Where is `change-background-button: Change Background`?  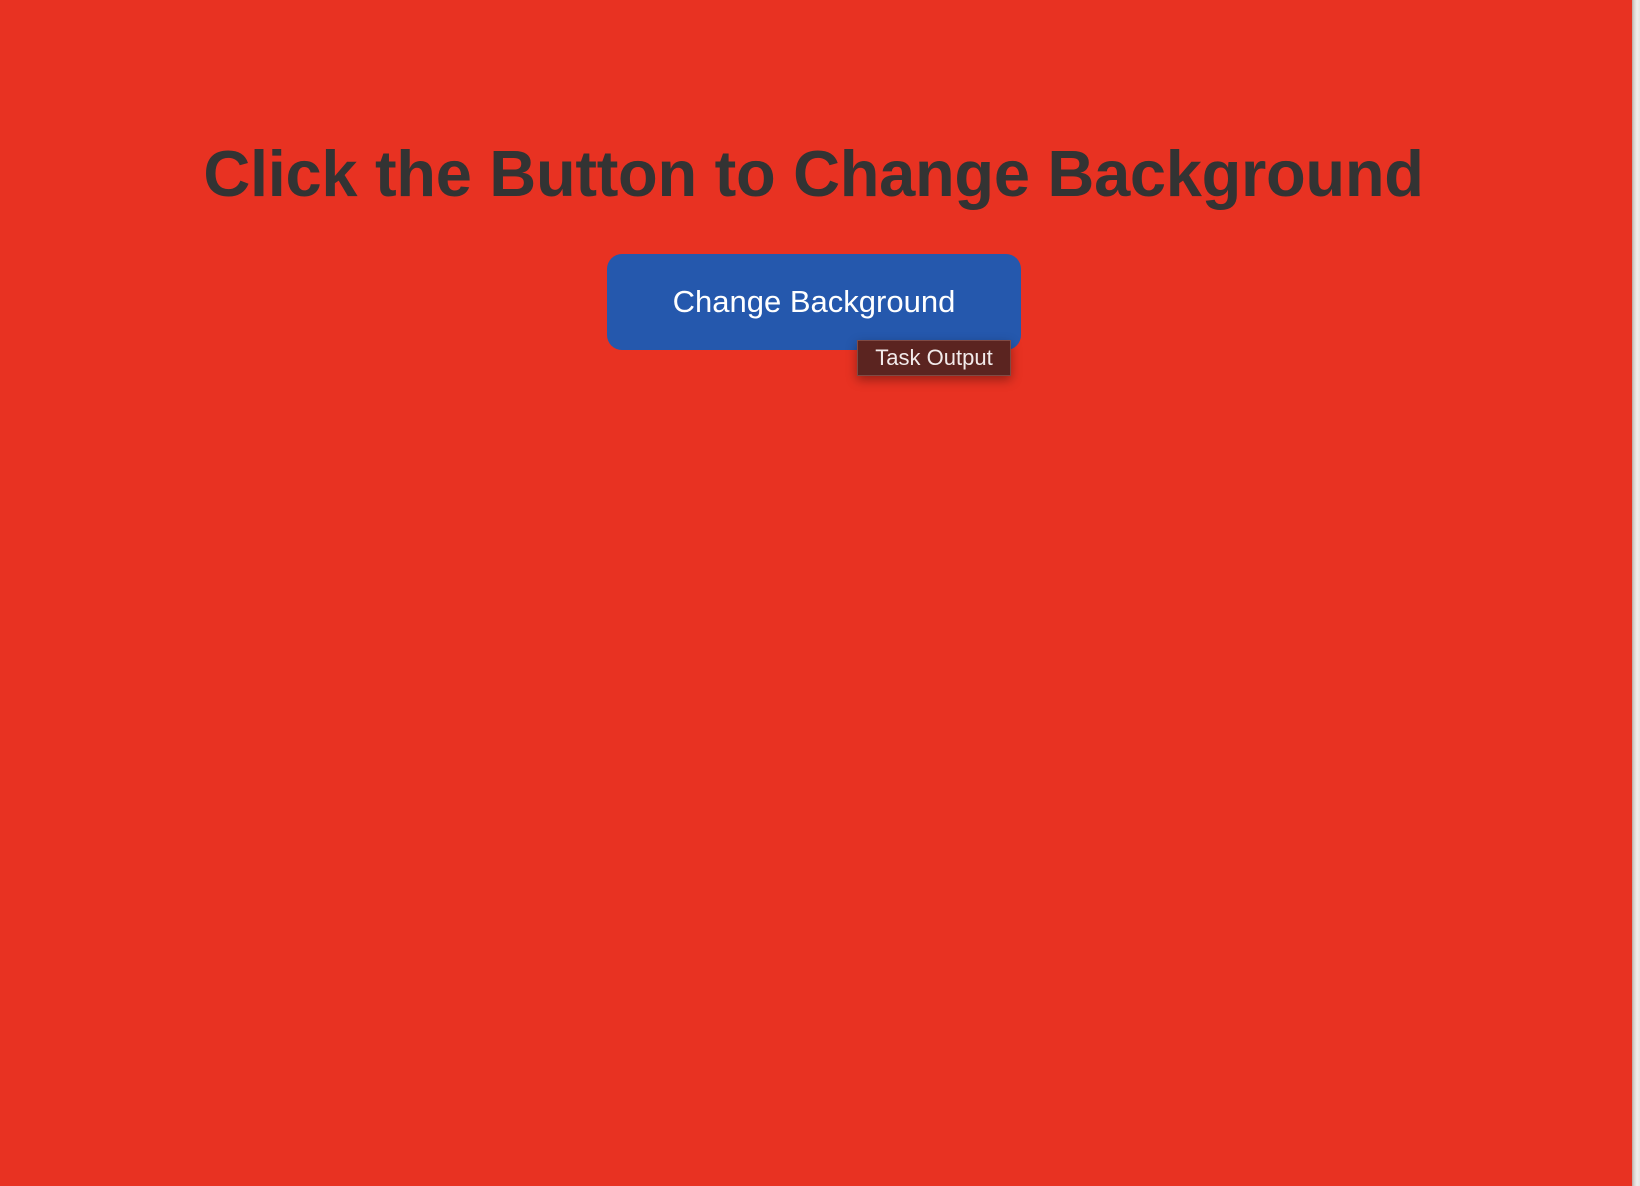 change-background-button: Change Background is located at coordinates (814, 302).